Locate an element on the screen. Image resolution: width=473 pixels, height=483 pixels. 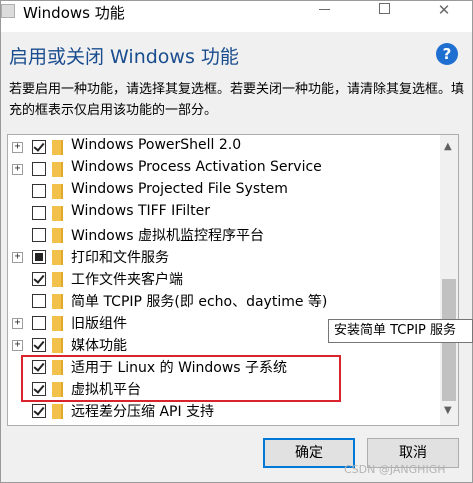
feature-row: 工作文件夹客户端 is located at coordinates (223, 279).